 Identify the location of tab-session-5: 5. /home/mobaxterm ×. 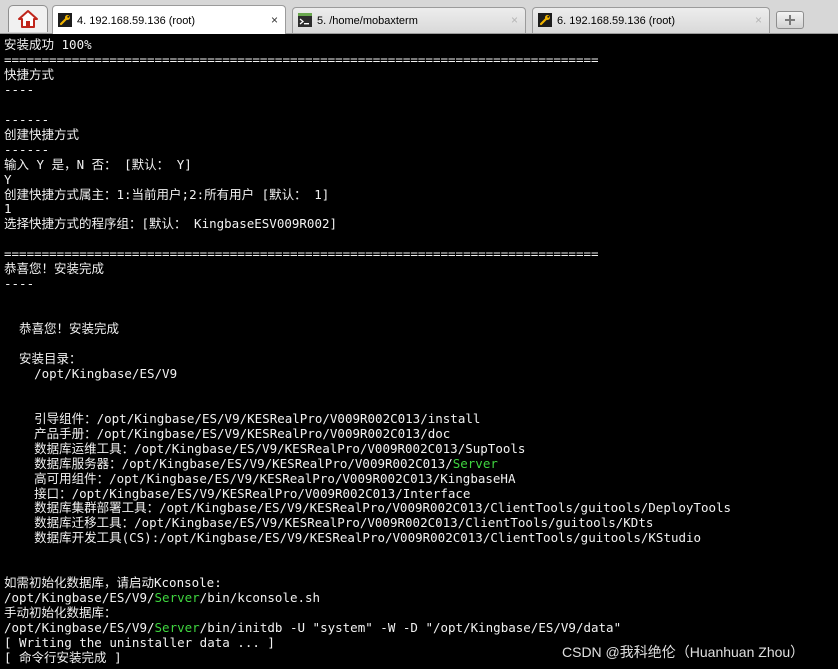
(409, 20).